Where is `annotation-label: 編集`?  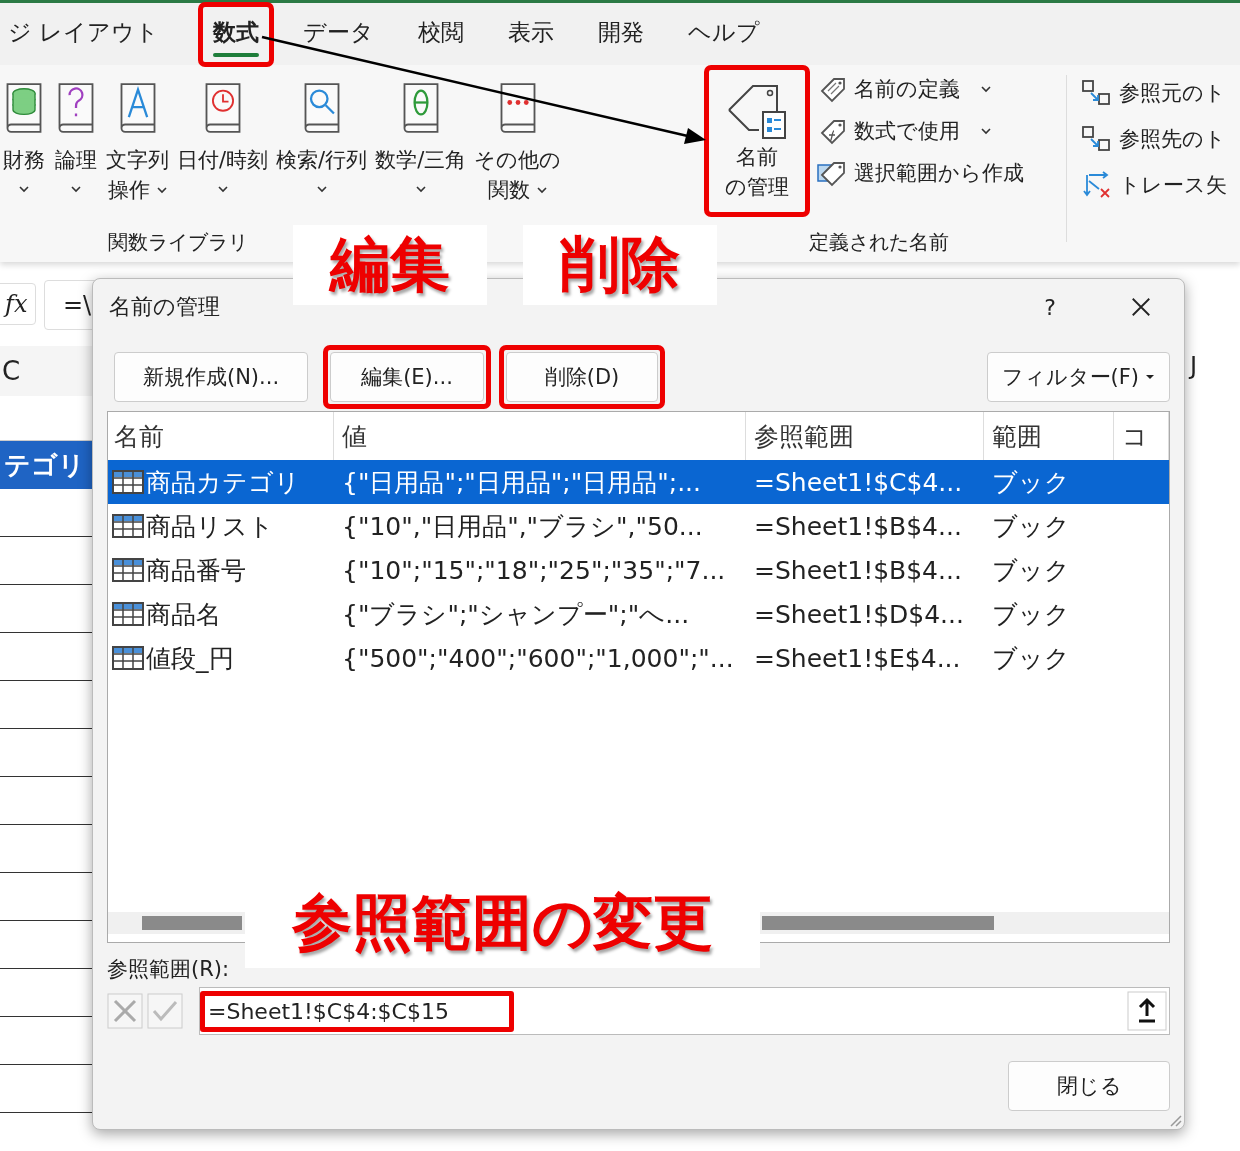 annotation-label: 編集 is located at coordinates (390, 265).